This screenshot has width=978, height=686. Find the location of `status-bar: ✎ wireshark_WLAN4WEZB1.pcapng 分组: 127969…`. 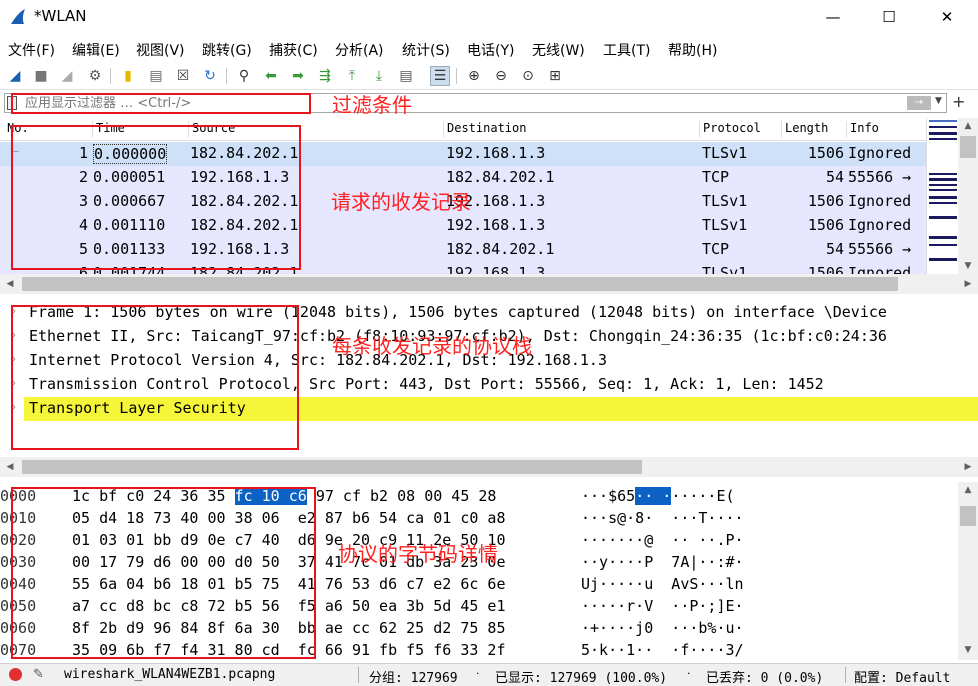

status-bar: ✎ wireshark_WLAN4WEZB1.pcapng 分组: 127969… is located at coordinates (489, 674).